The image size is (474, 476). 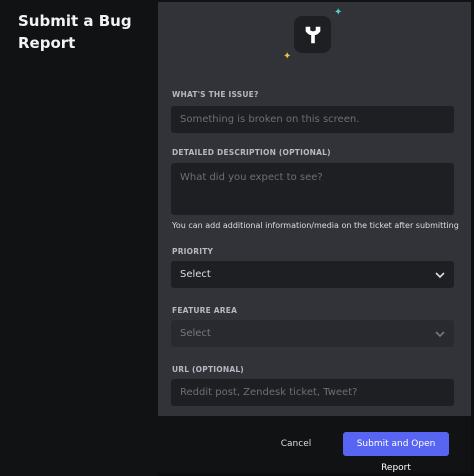 I want to click on priority-select: Select, so click(x=312, y=274).